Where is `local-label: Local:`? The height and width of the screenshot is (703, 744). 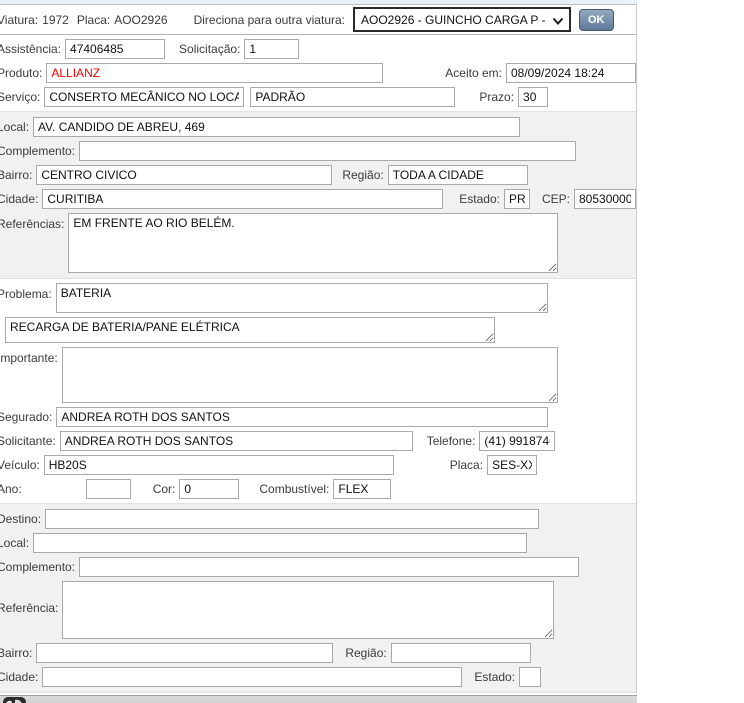 local-label: Local: is located at coordinates (15, 127).